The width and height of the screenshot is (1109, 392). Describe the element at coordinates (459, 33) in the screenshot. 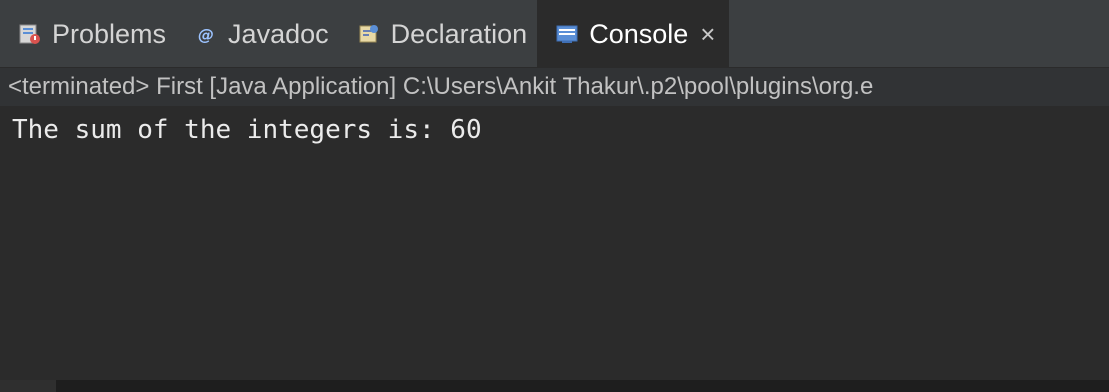

I see `tab-label: Declaration` at that location.